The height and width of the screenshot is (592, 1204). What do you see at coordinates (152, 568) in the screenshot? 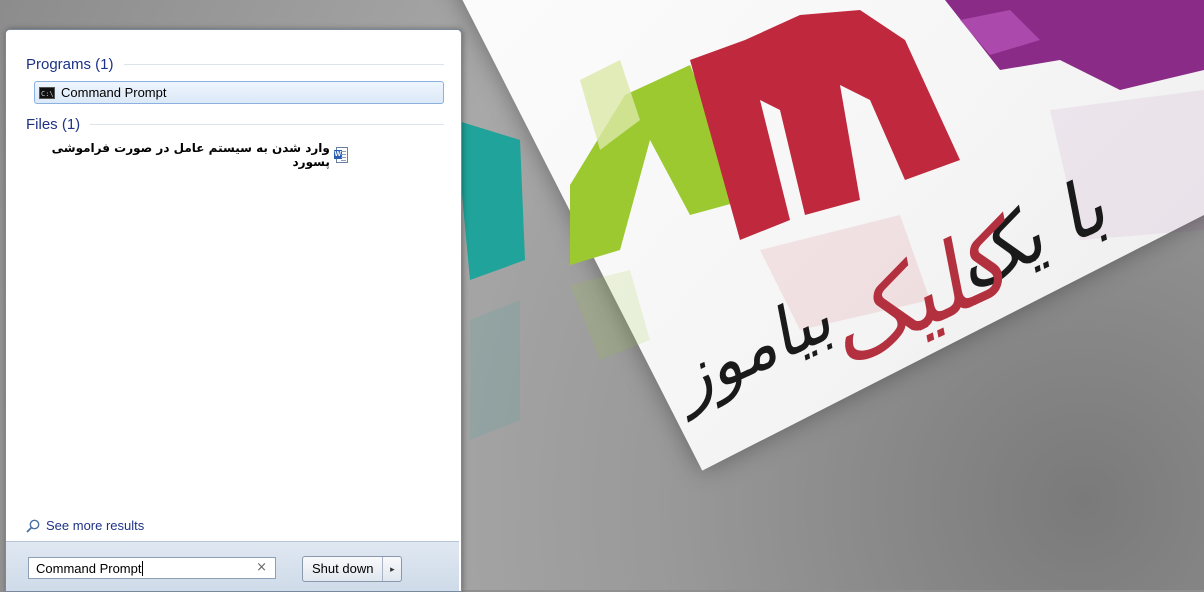
I see `search-input: Command Prompt ×` at bounding box center [152, 568].